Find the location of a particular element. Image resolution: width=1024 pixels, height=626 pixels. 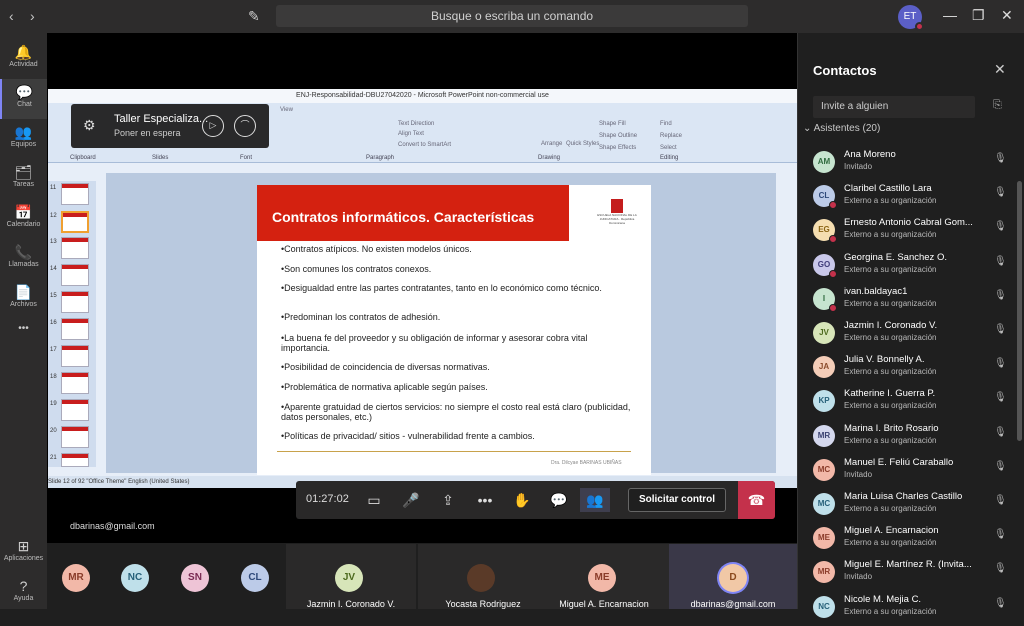

user-avatar: ET is located at coordinates (911, 18).